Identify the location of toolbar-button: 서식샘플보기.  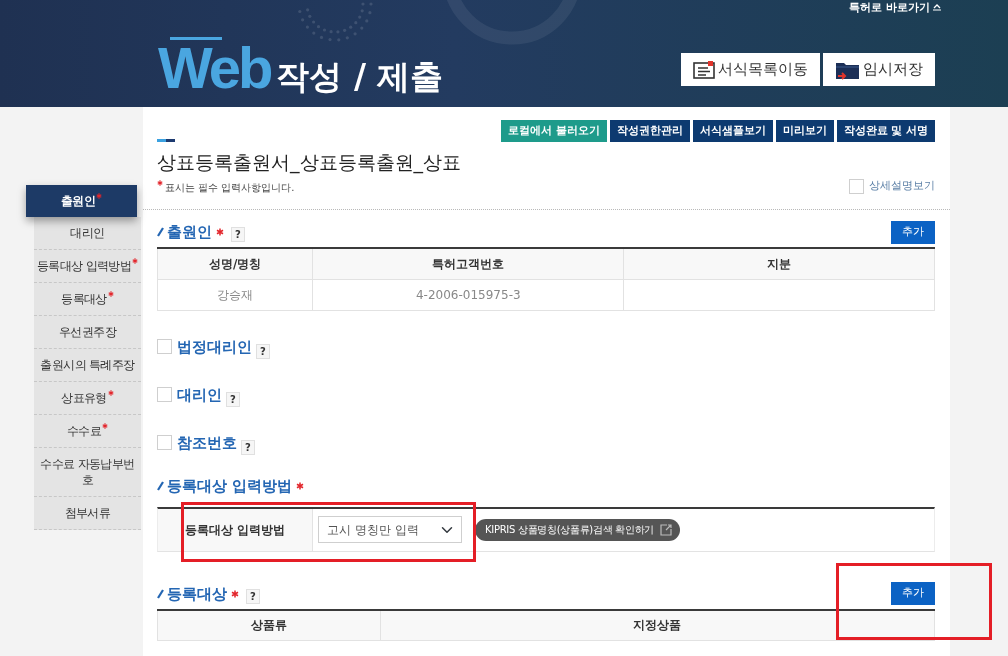
(732, 131).